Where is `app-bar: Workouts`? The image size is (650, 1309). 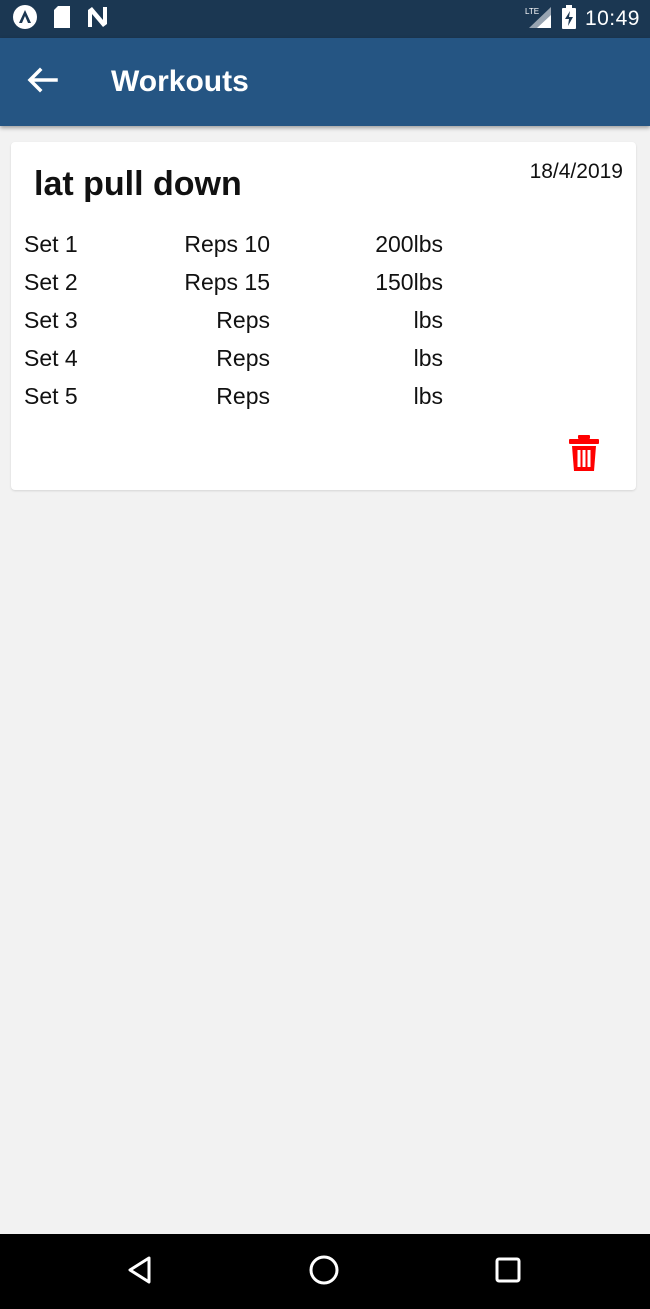 app-bar: Workouts is located at coordinates (325, 82).